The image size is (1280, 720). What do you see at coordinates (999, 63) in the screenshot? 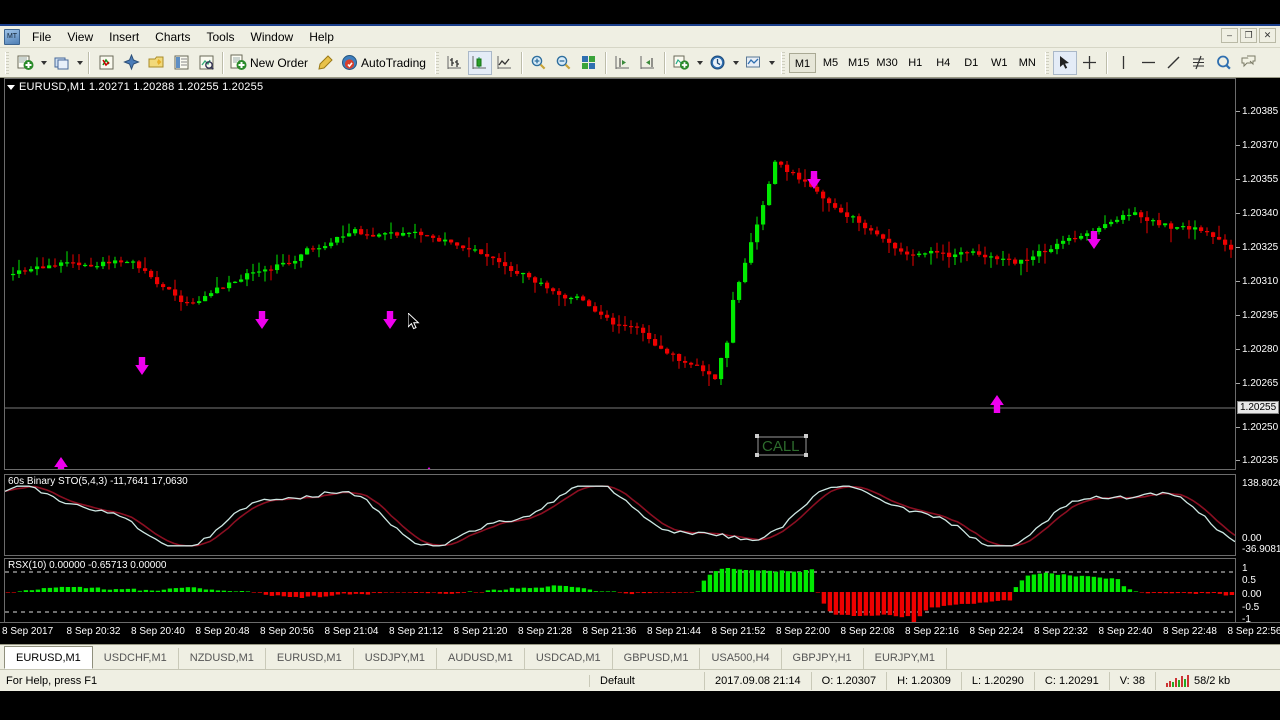
I see `timeframe-w1: W1` at bounding box center [999, 63].